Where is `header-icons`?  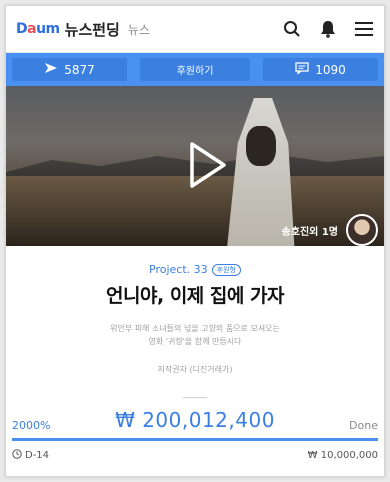
header-icons is located at coordinates (328, 29).